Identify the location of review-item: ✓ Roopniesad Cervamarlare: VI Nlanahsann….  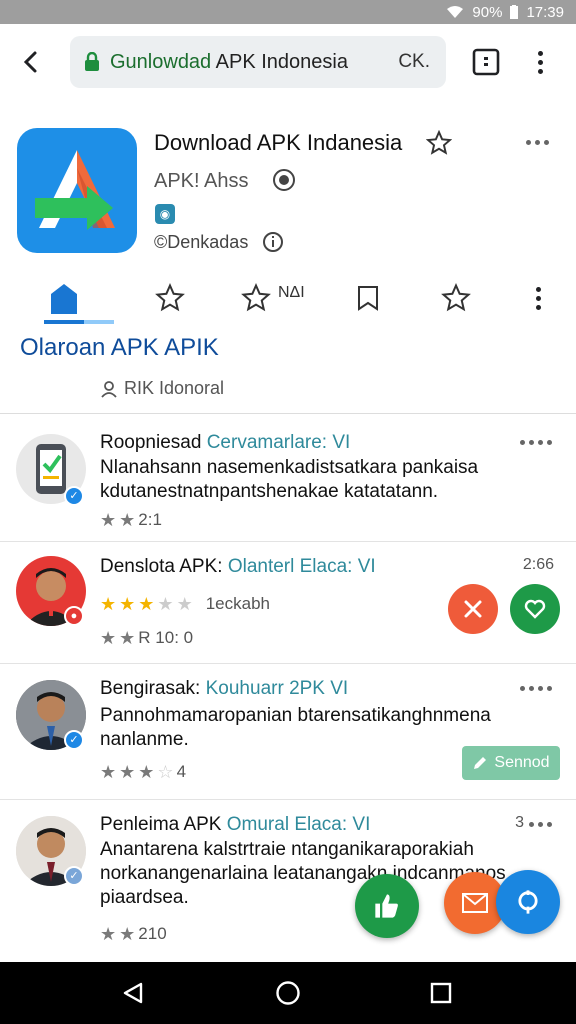
(288, 478).